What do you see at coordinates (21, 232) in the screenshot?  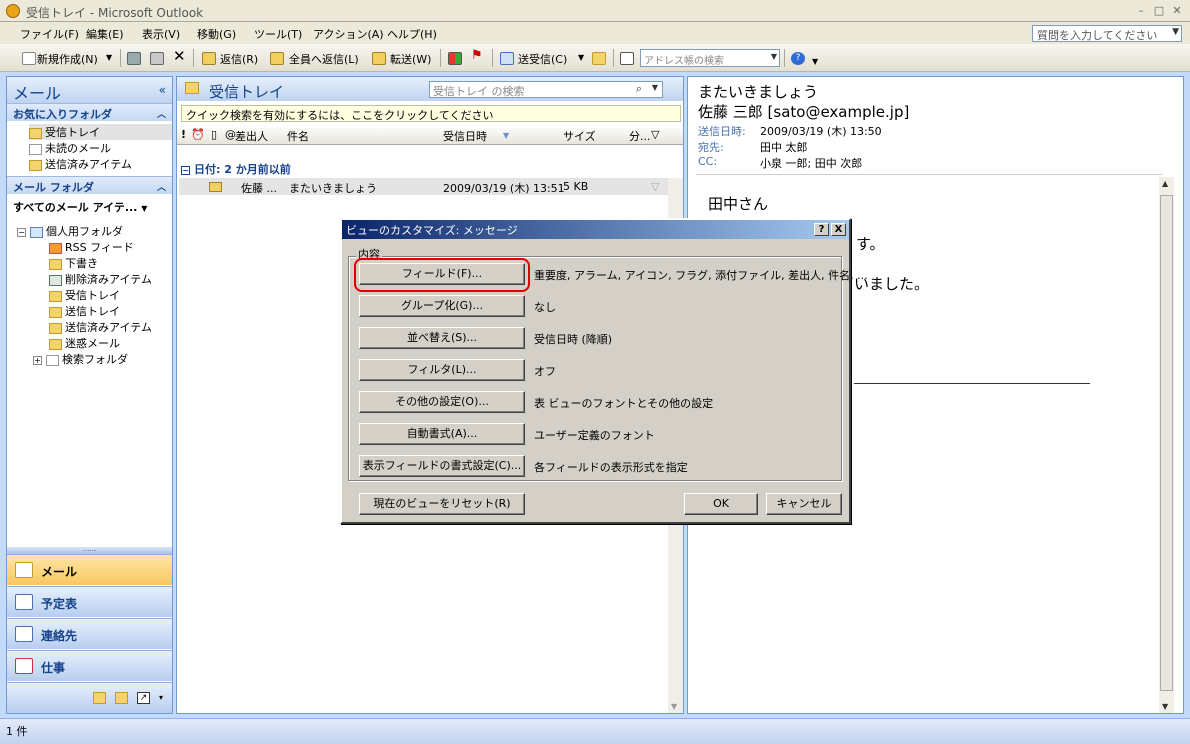 I see `collapse-icon: −` at bounding box center [21, 232].